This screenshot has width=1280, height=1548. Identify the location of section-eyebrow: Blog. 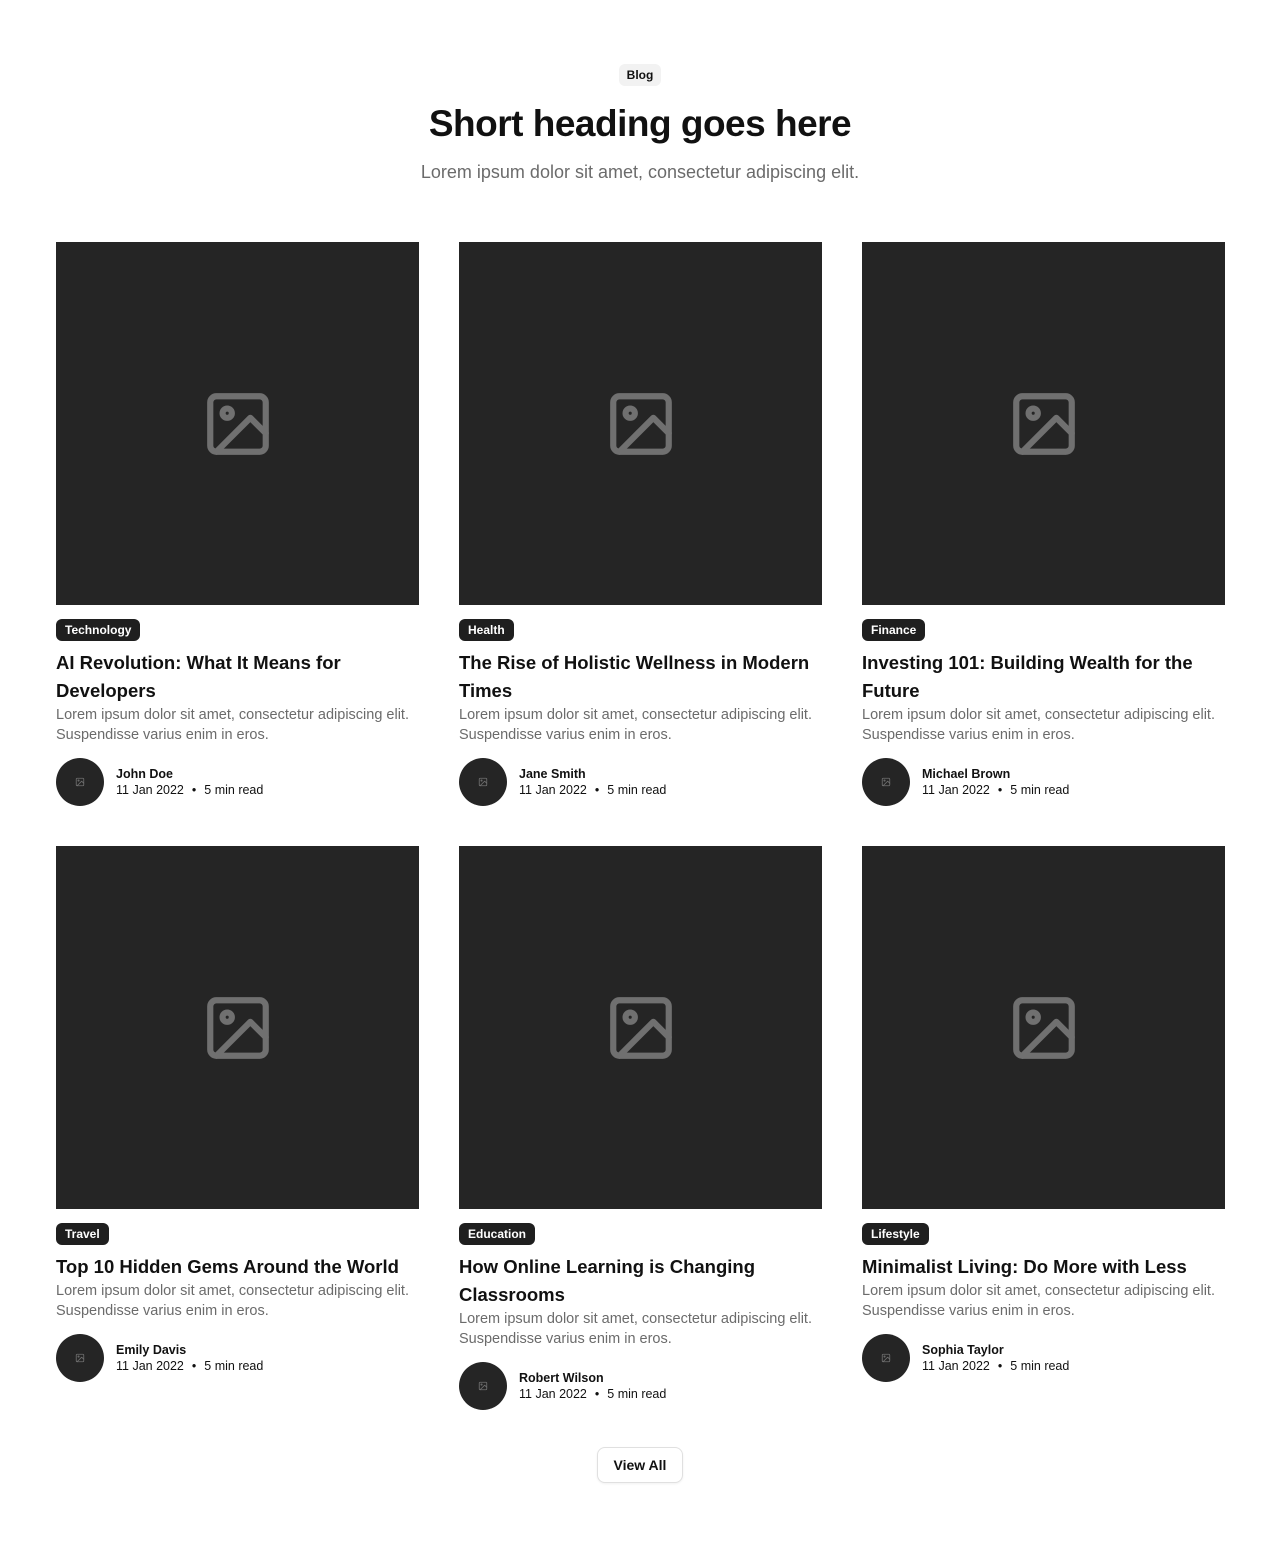
(640, 75).